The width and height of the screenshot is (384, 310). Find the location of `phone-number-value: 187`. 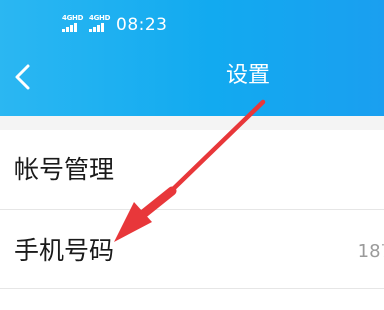

phone-number-value: 187 is located at coordinates (370, 251).